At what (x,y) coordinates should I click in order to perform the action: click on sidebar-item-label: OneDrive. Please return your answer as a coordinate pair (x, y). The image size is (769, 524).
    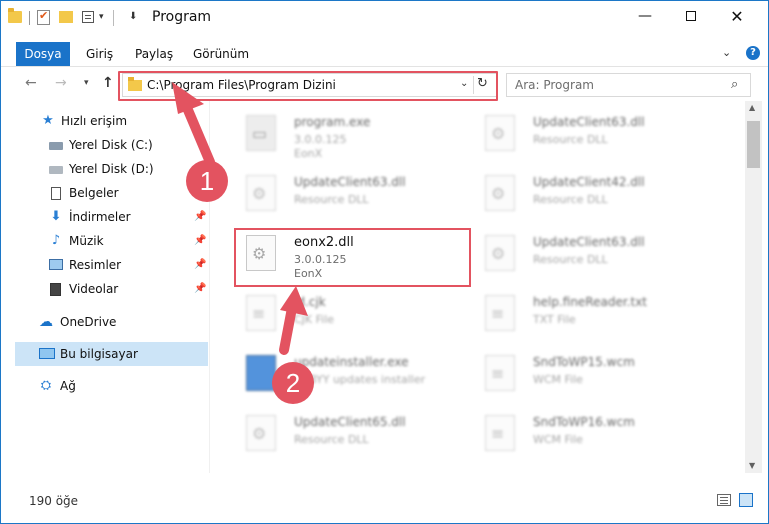
    Looking at the image, I should click on (88, 322).